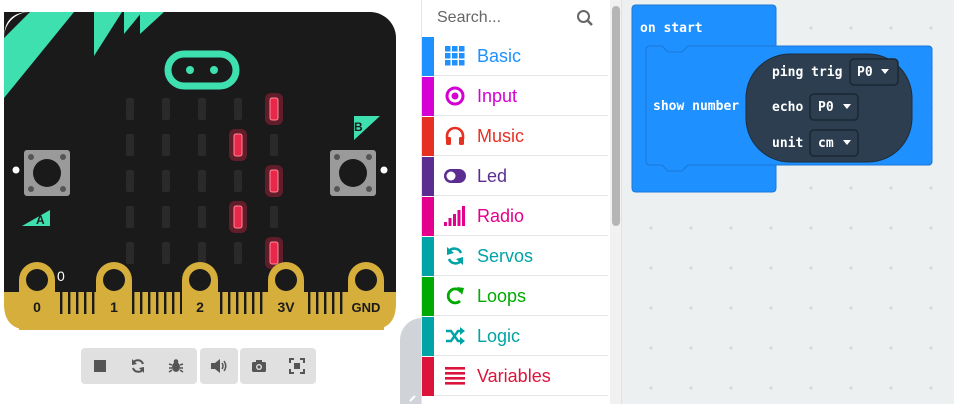  I want to click on pin-readout: 0, so click(61, 276).